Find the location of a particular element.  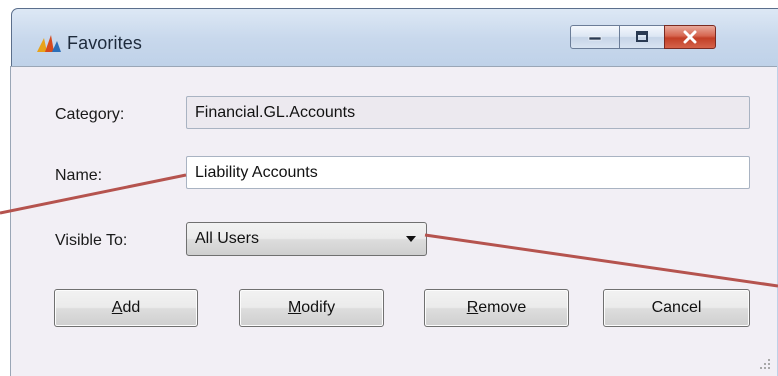

maximize-button is located at coordinates (642, 37).